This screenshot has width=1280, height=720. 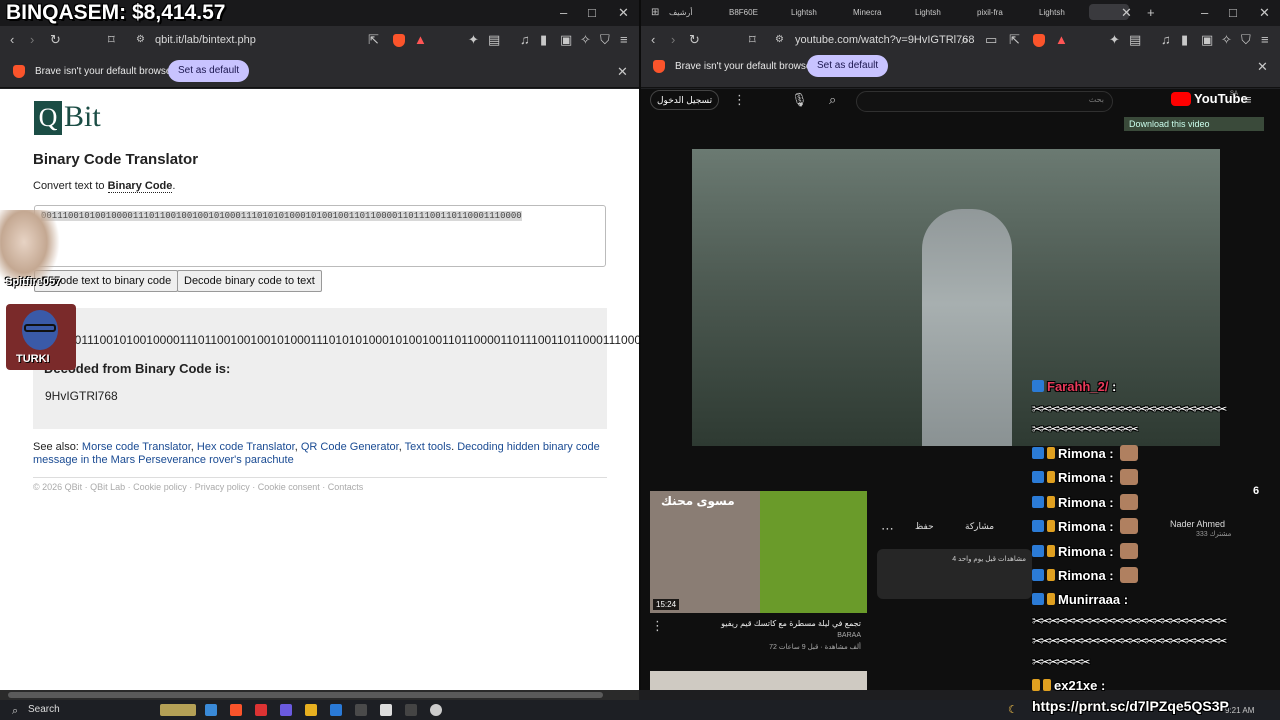 What do you see at coordinates (964, 40) in the screenshot?
I see `zoom-icon: ⌕` at bounding box center [964, 40].